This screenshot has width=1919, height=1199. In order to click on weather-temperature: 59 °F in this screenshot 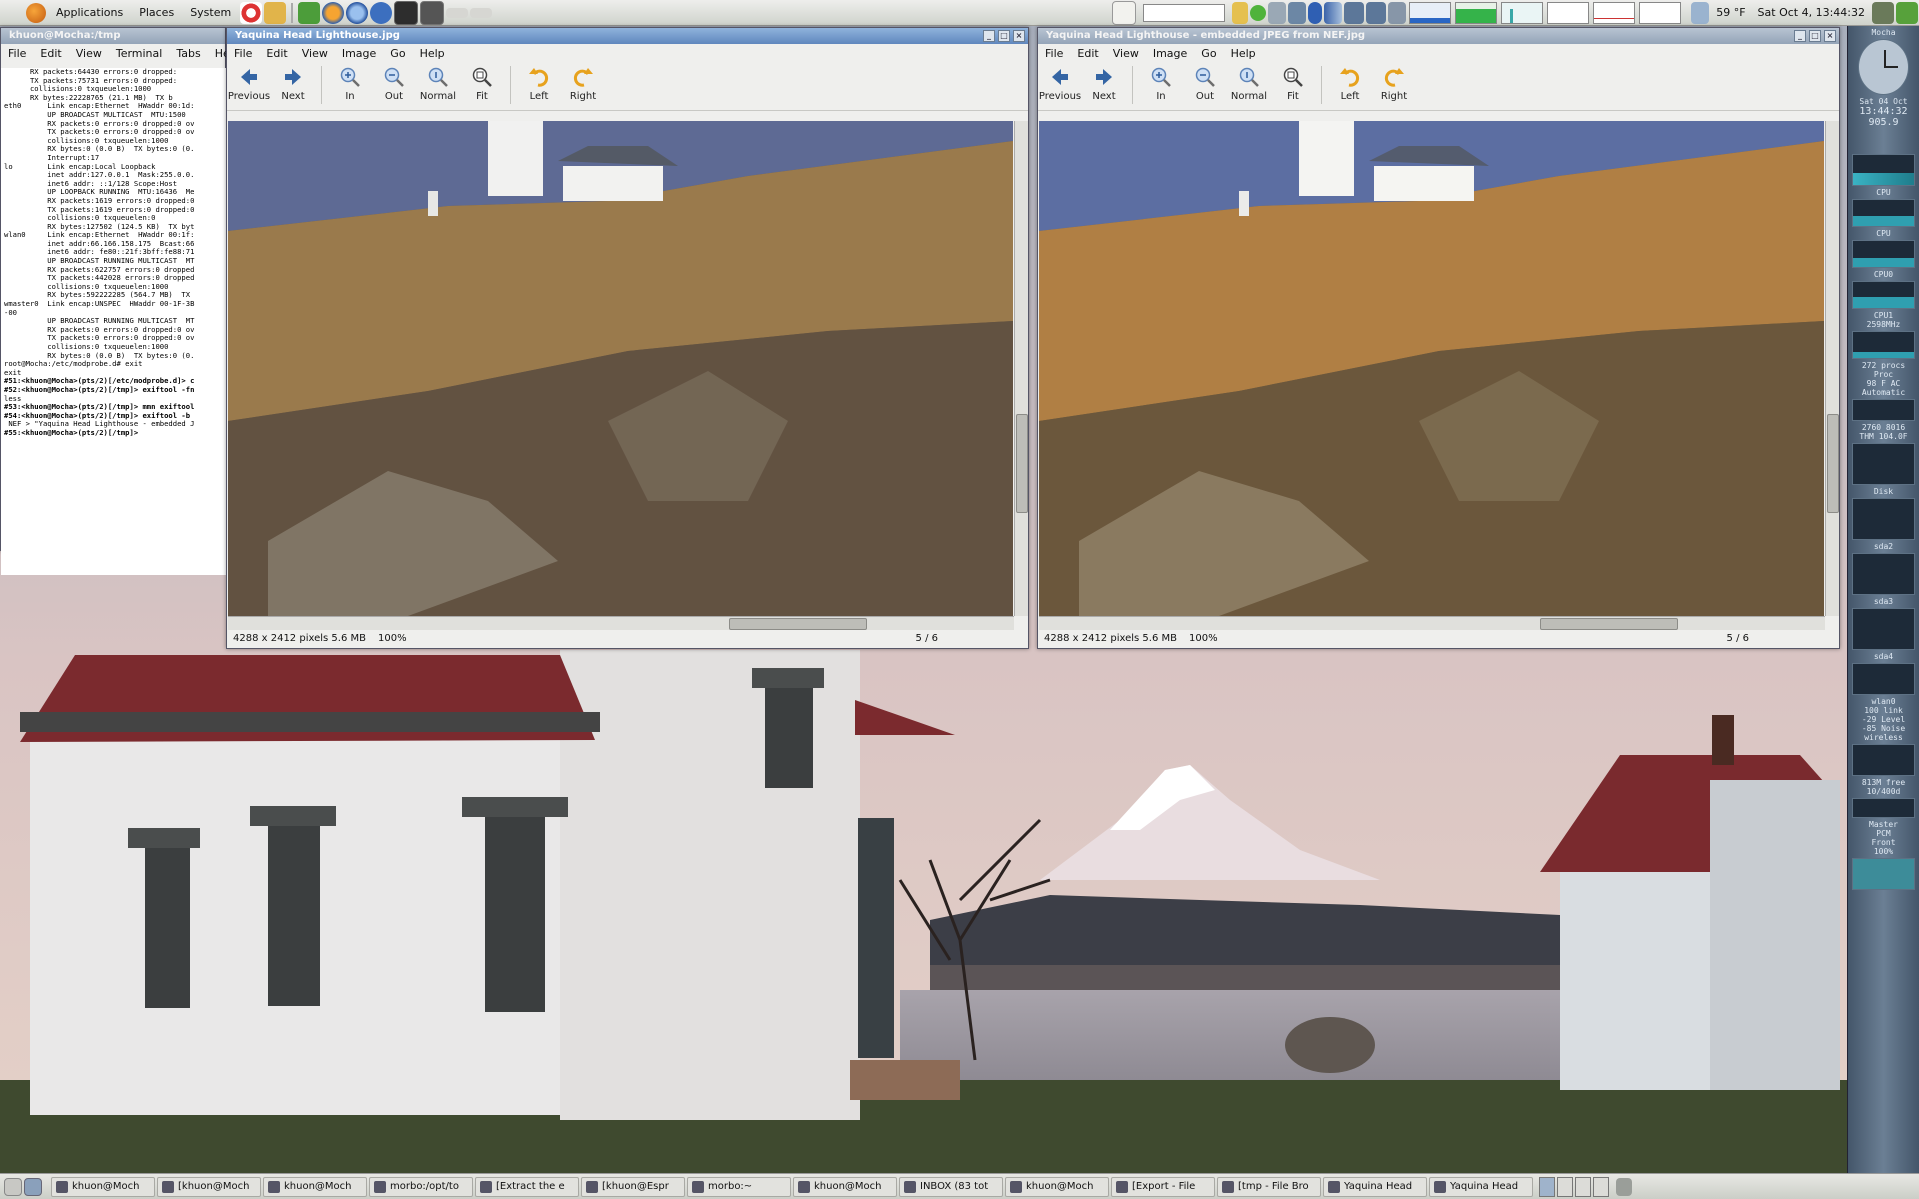, I will do `click(1730, 12)`.